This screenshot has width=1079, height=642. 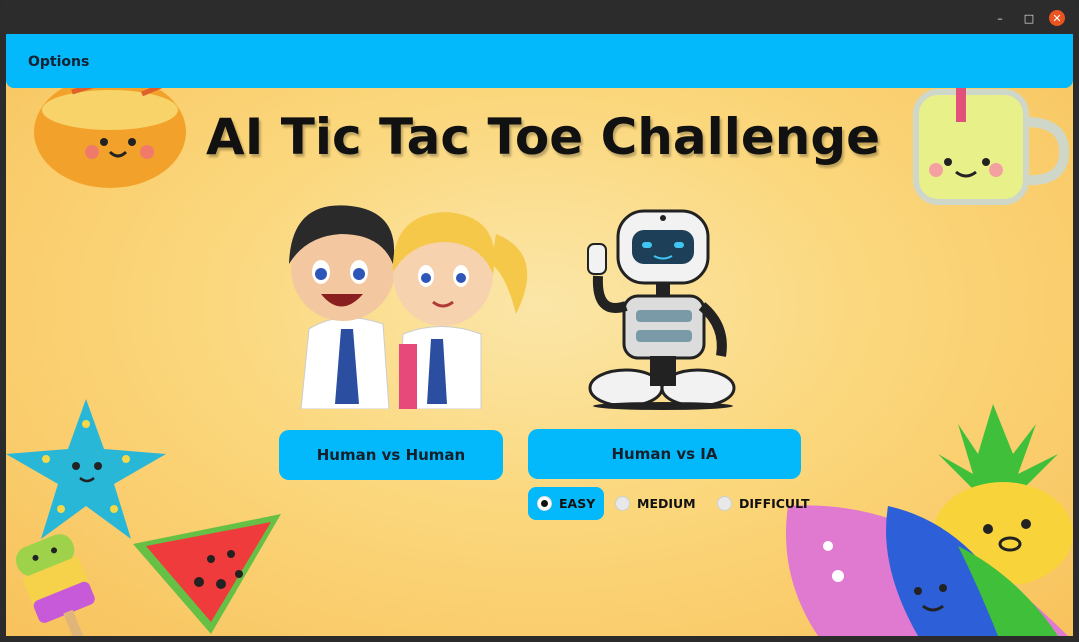 What do you see at coordinates (577, 503) in the screenshot?
I see `difficulty-easy-label: EASY` at bounding box center [577, 503].